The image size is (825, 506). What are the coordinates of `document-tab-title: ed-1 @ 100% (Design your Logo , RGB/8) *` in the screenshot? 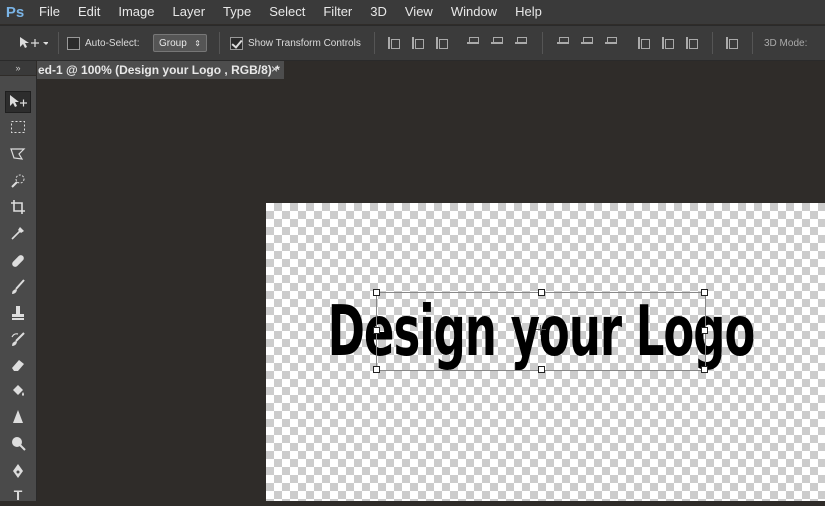 It's located at (159, 70).